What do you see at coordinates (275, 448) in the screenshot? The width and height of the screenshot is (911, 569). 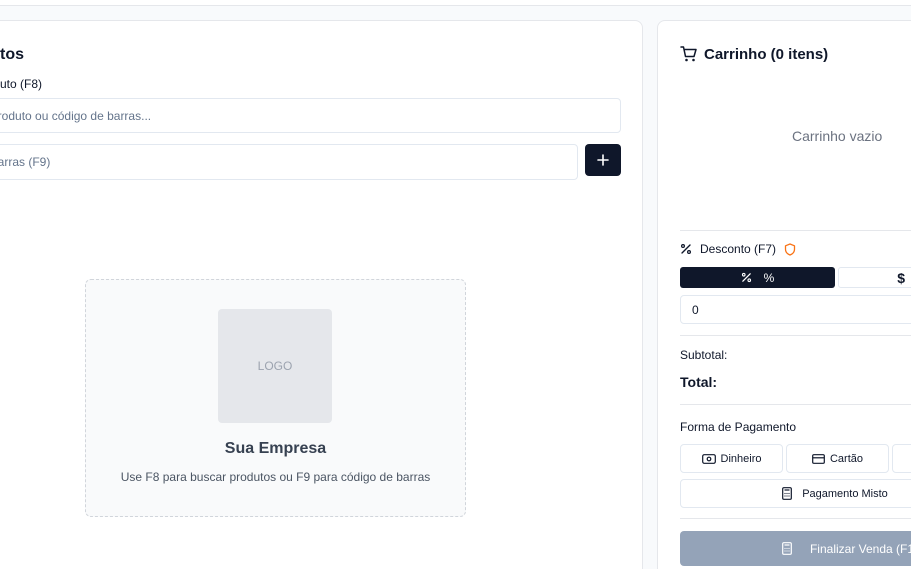 I see `company-name: Sua Empresa` at bounding box center [275, 448].